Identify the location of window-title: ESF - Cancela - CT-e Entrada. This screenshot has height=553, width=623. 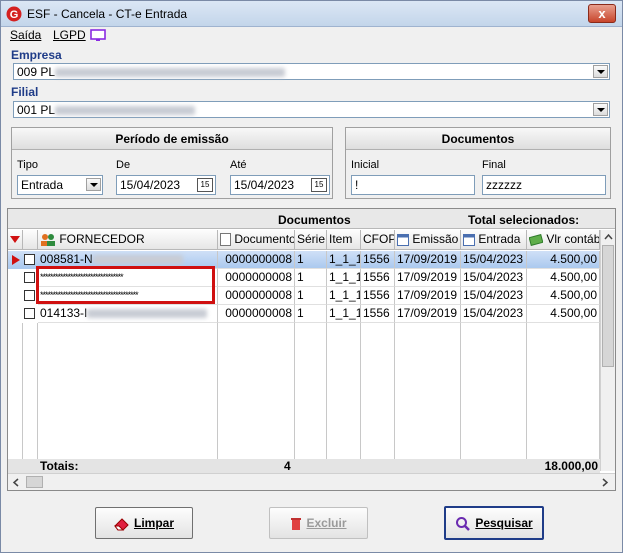
(107, 14).